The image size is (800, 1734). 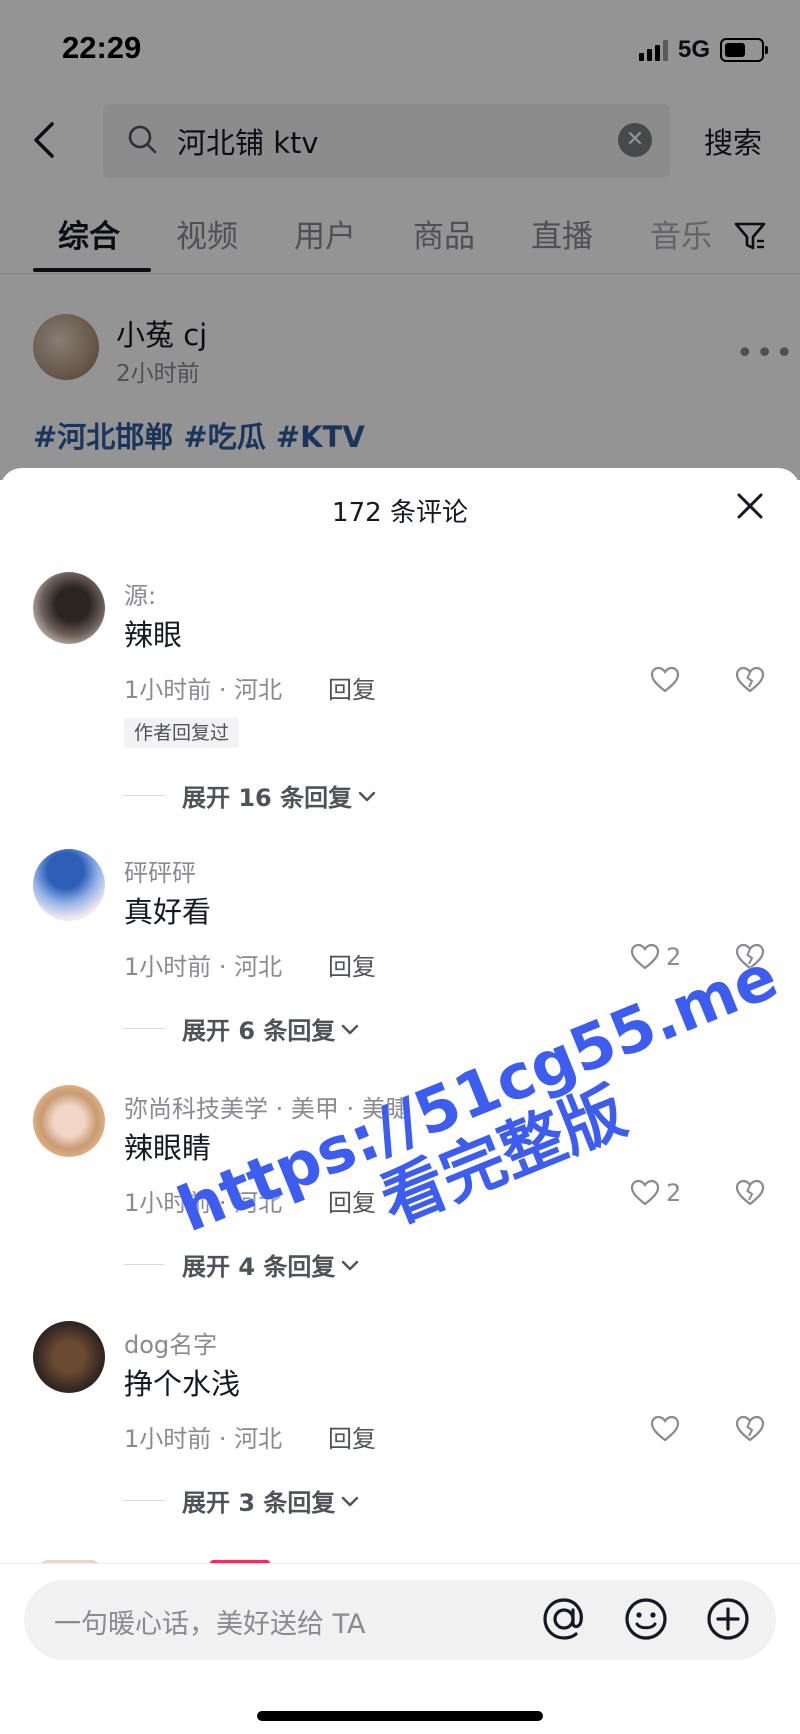 What do you see at coordinates (160, 870) in the screenshot?
I see `comment-username: 砰砰砰` at bounding box center [160, 870].